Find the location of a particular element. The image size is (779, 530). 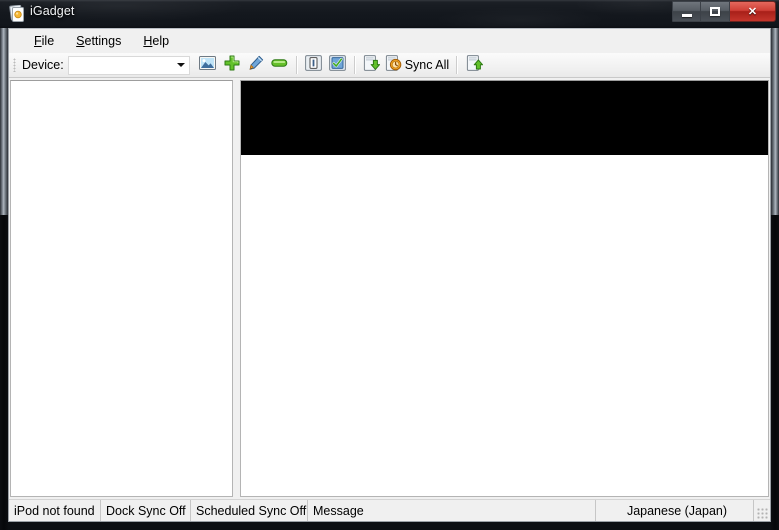

menu-bar: File Settings Help is located at coordinates (389, 41).